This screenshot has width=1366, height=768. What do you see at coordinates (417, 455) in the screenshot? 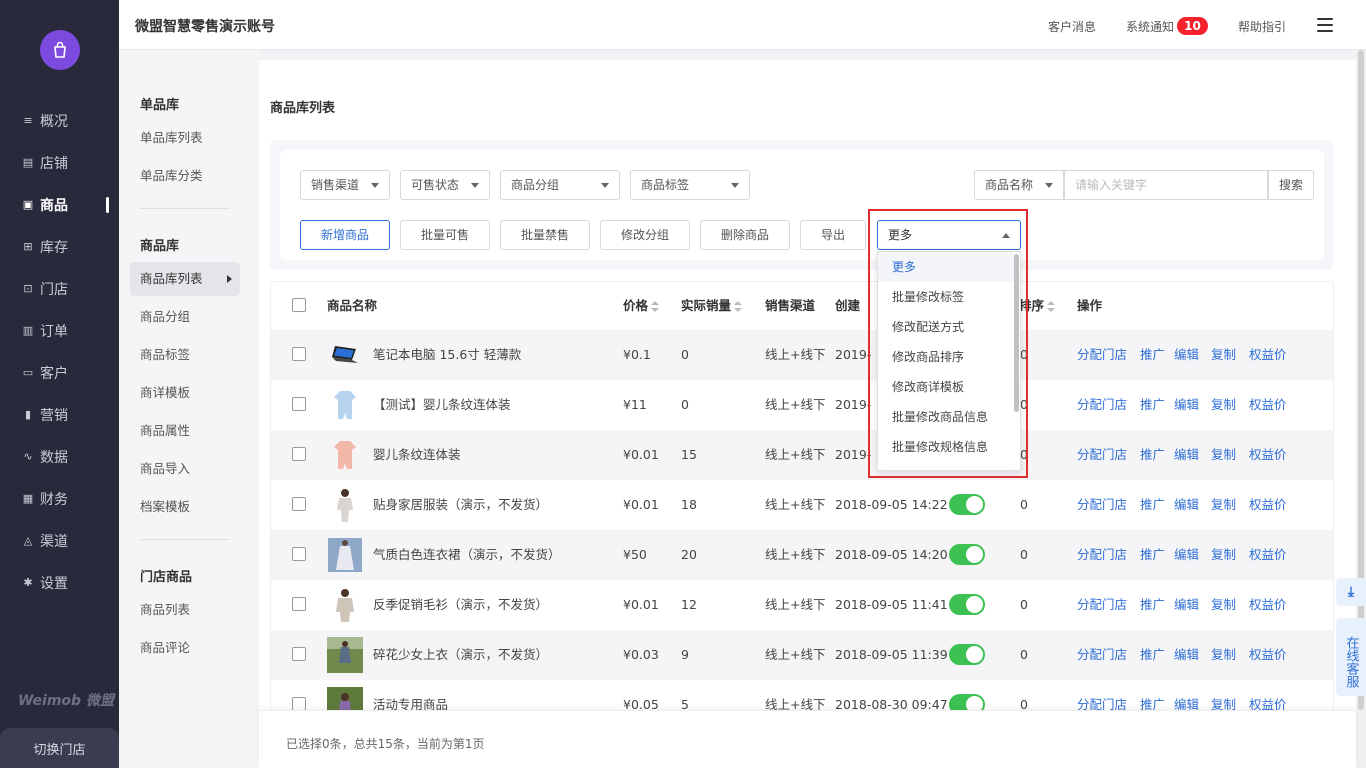
I see `product-name: 婴儿条纹连体装` at bounding box center [417, 455].